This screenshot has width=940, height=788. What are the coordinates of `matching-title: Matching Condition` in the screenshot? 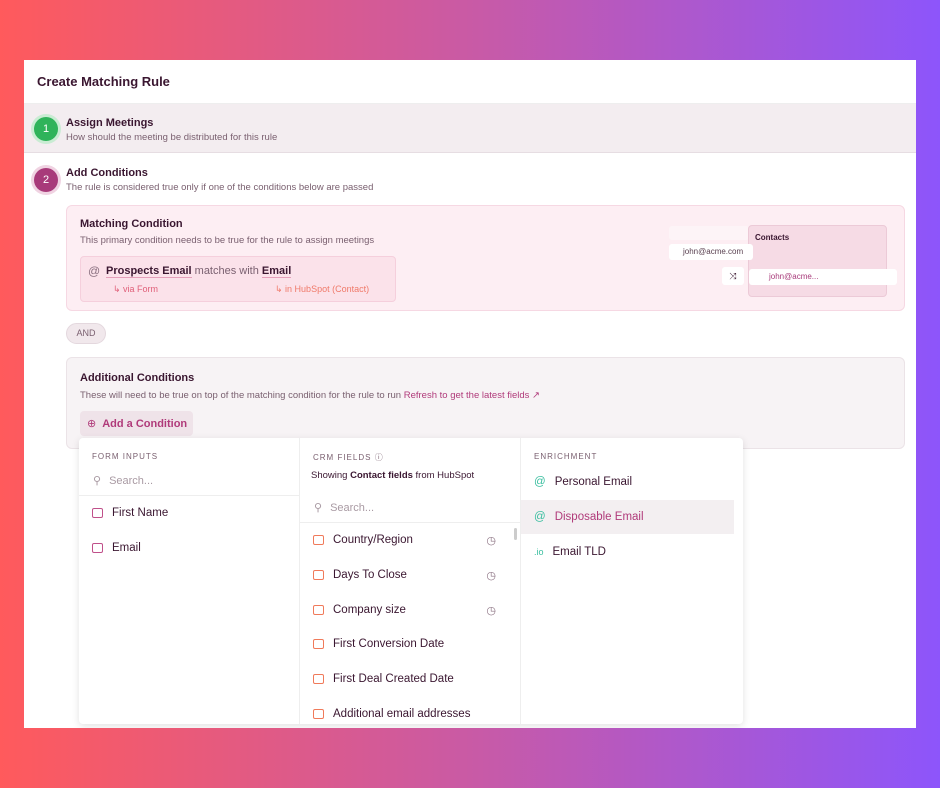 It's located at (131, 224).